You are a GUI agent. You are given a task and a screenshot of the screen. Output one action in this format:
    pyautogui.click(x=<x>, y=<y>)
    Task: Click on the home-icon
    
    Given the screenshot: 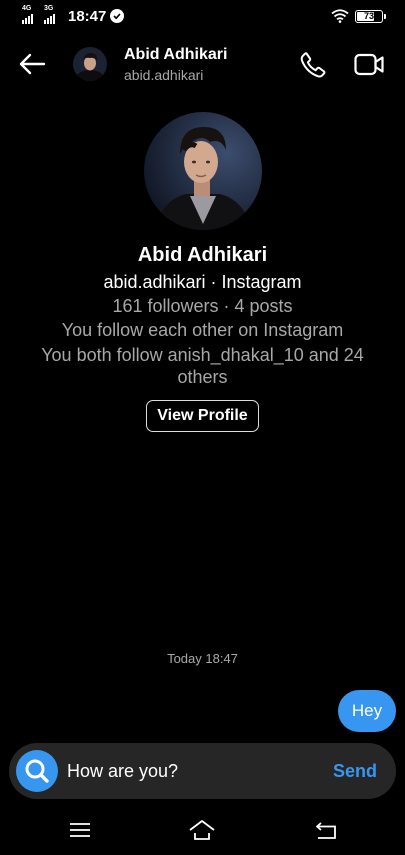 What is the action you would take?
    pyautogui.click(x=202, y=830)
    